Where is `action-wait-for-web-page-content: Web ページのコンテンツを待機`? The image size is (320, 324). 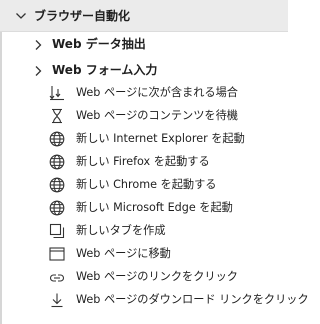
action-wait-for-web-page-content: Web ページのコンテンツを待機 is located at coordinates (144, 116).